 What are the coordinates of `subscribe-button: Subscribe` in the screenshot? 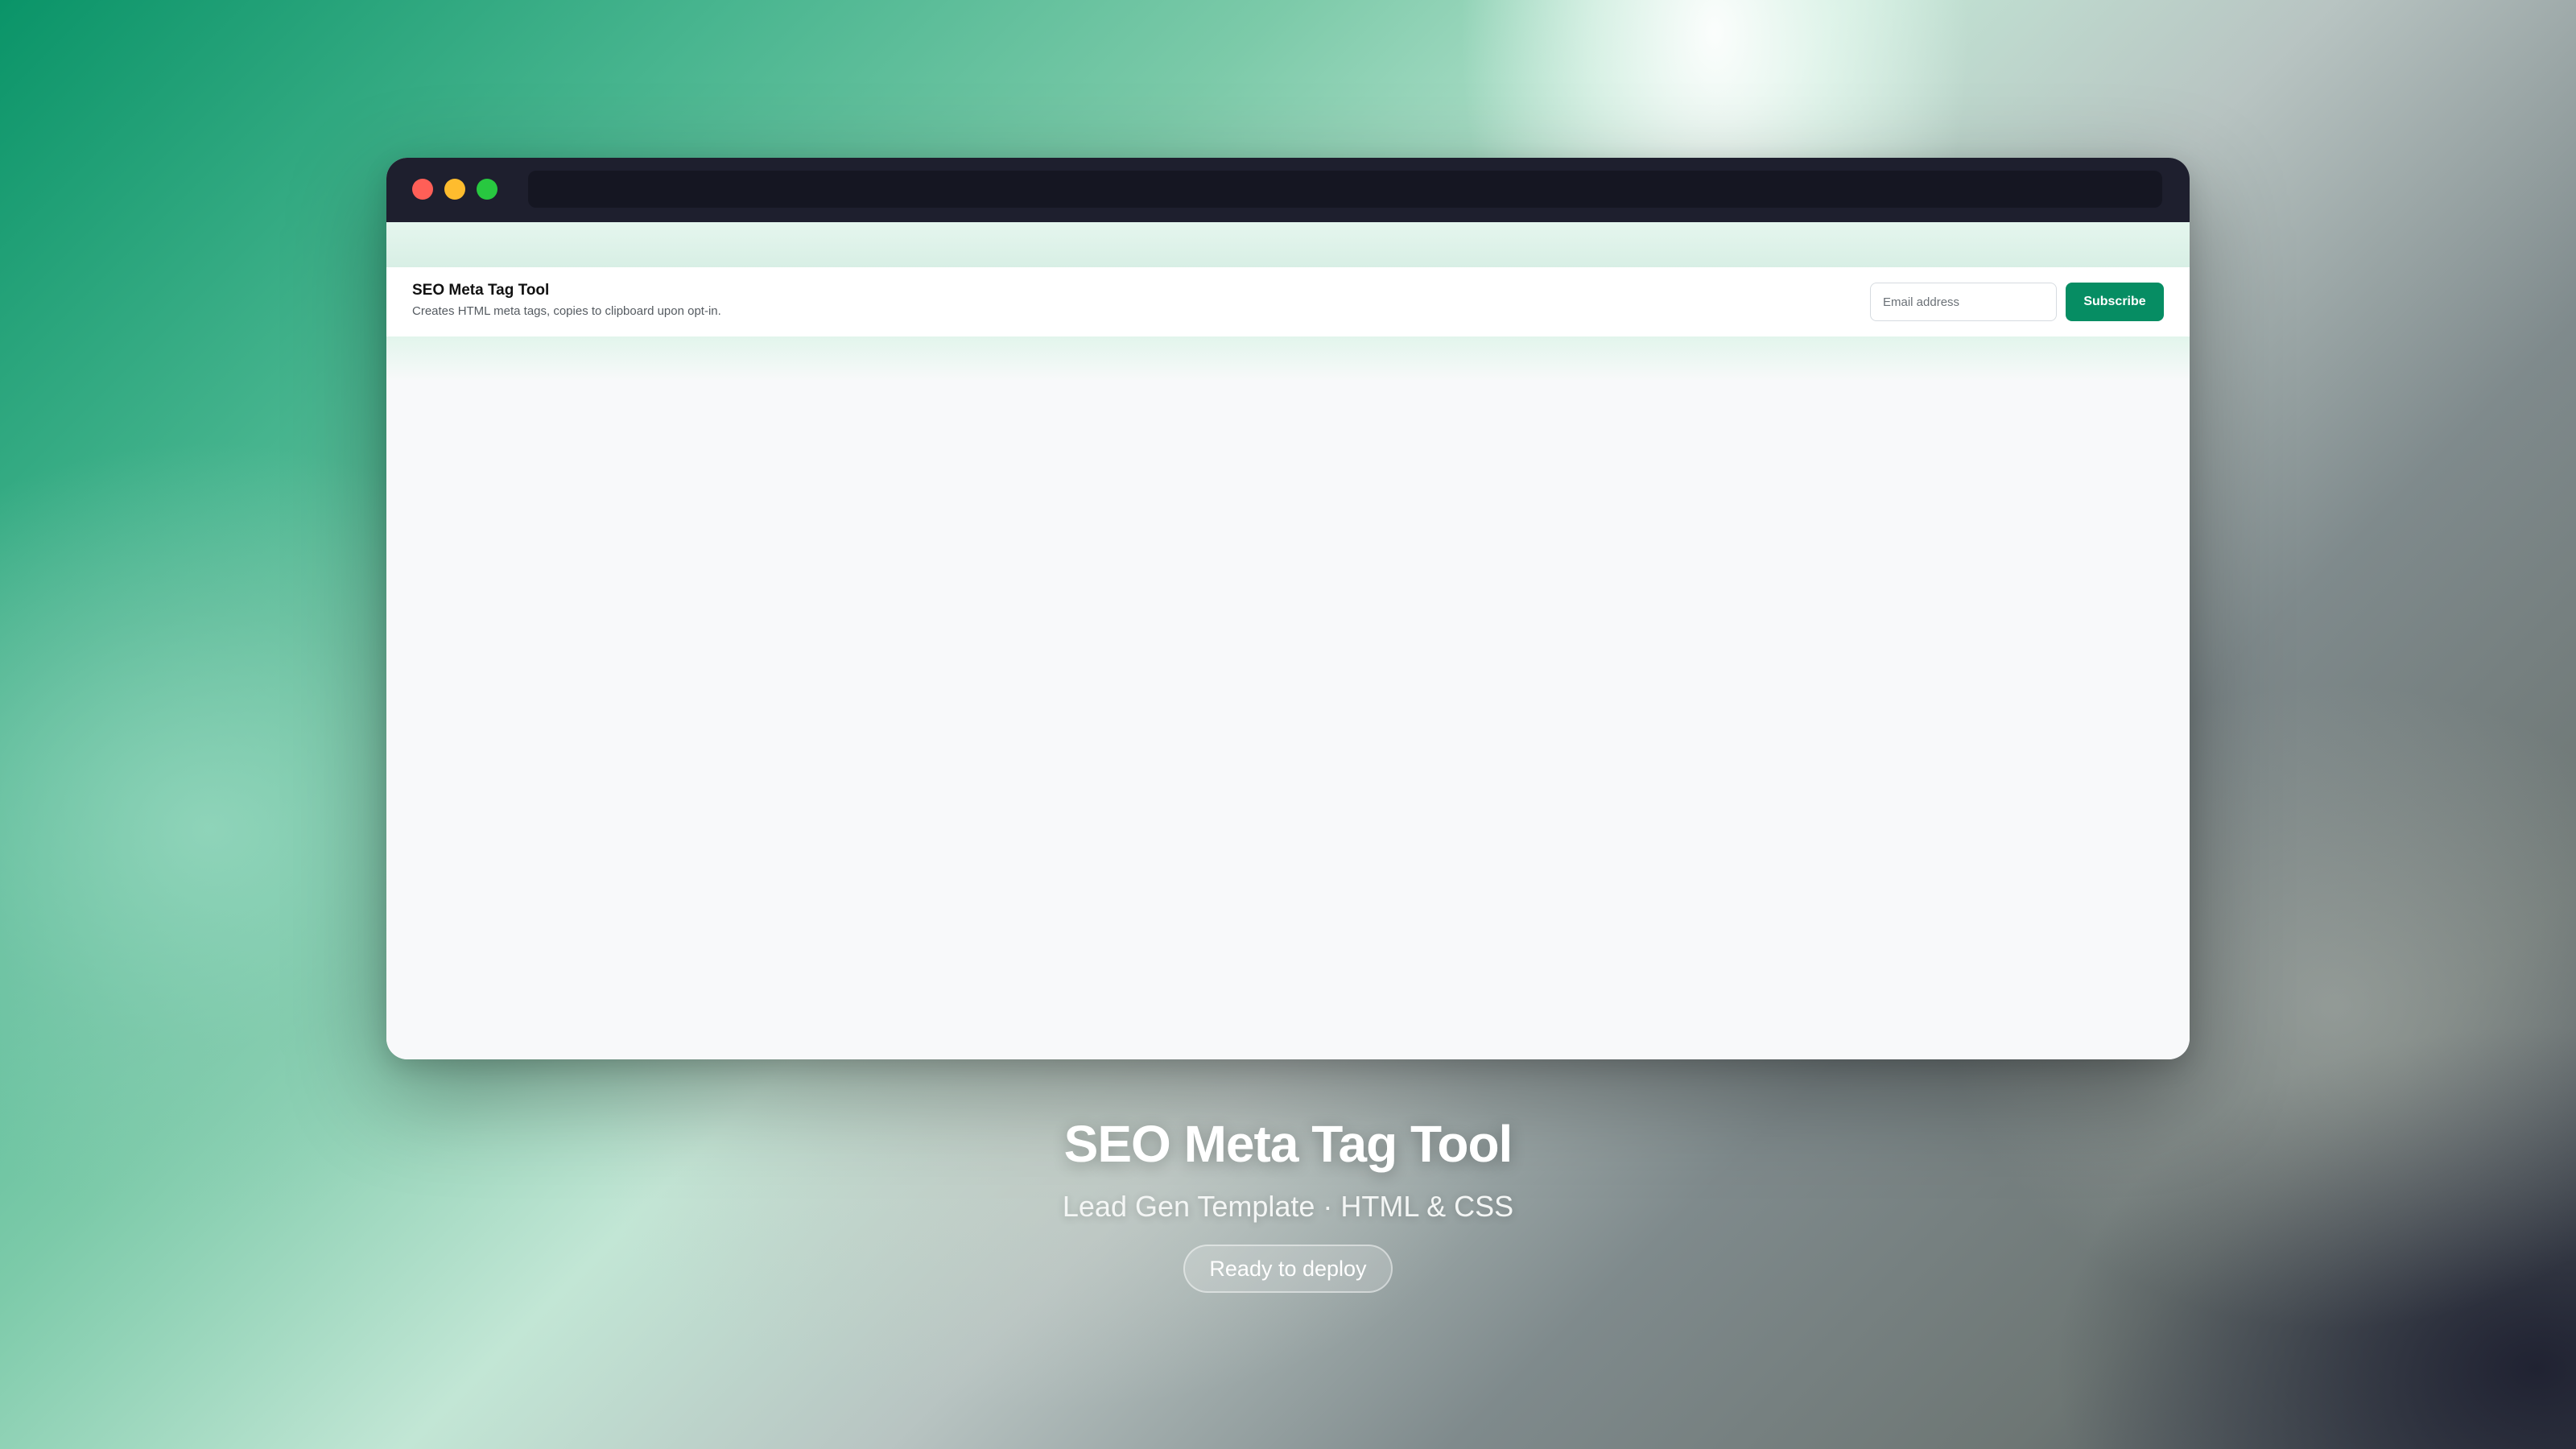 It's located at (2115, 302).